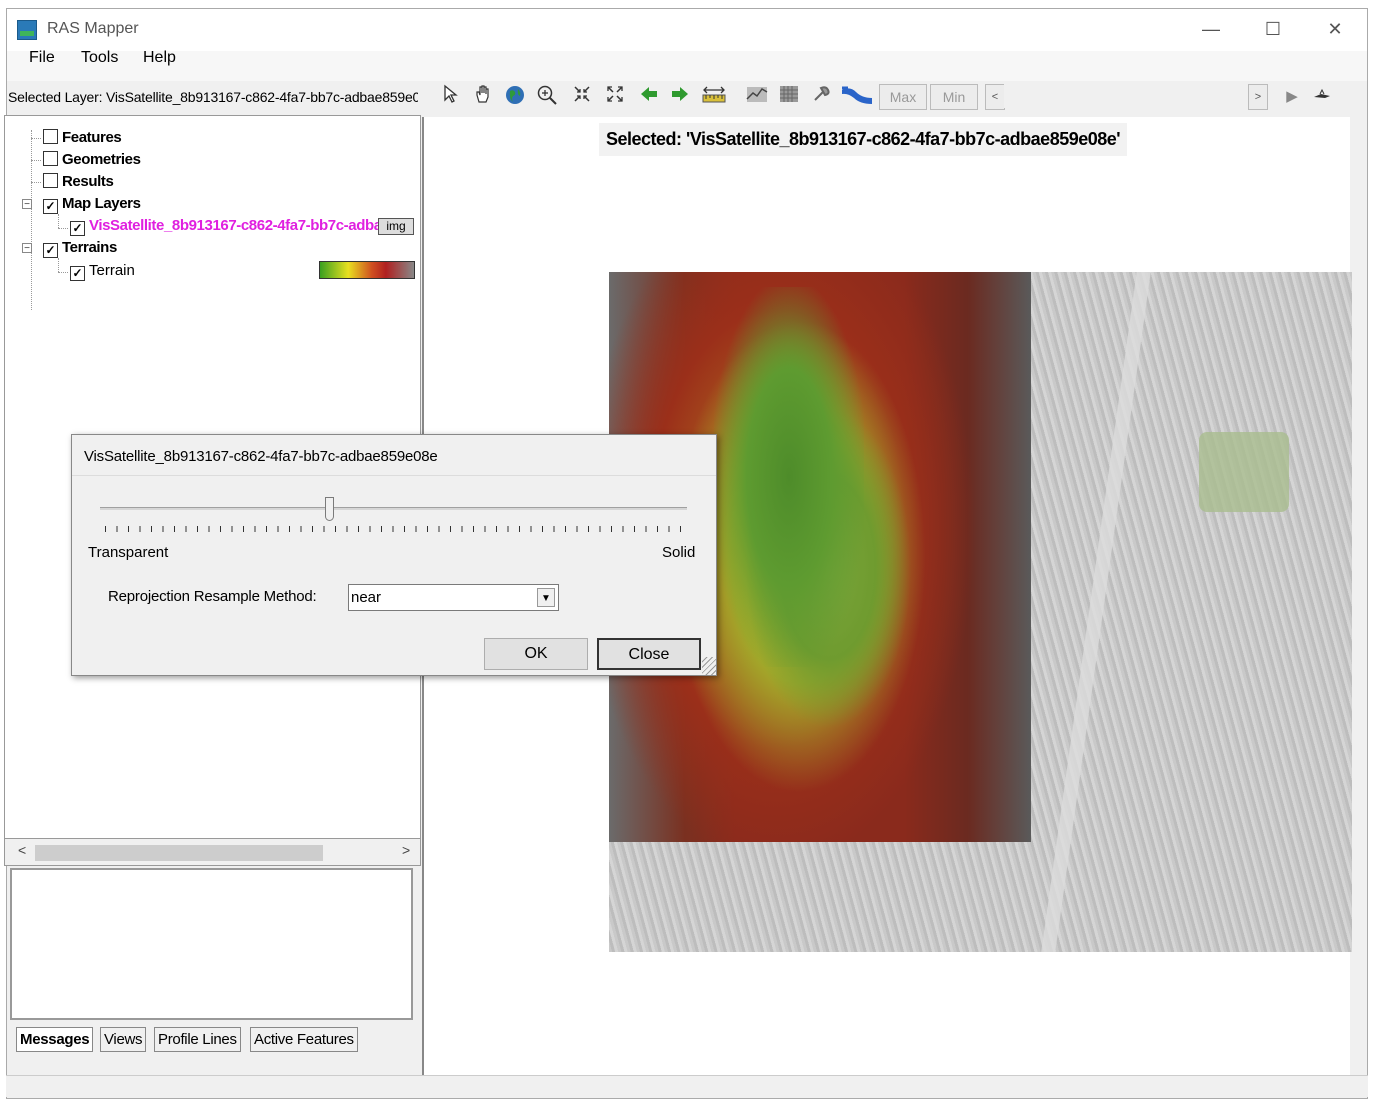 This screenshot has height=1099, width=1373. I want to click on pointer-icon, so click(450, 97).